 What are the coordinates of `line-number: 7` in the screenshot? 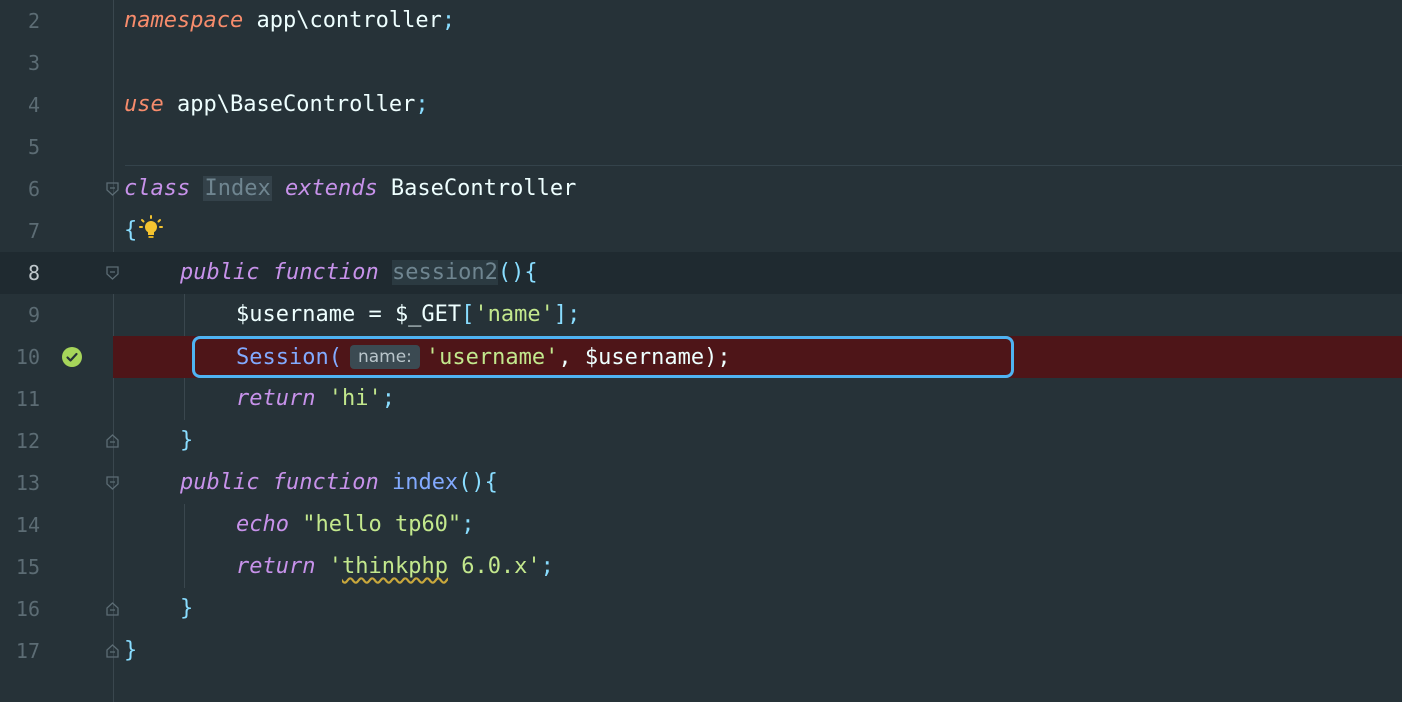 It's located at (20, 231).